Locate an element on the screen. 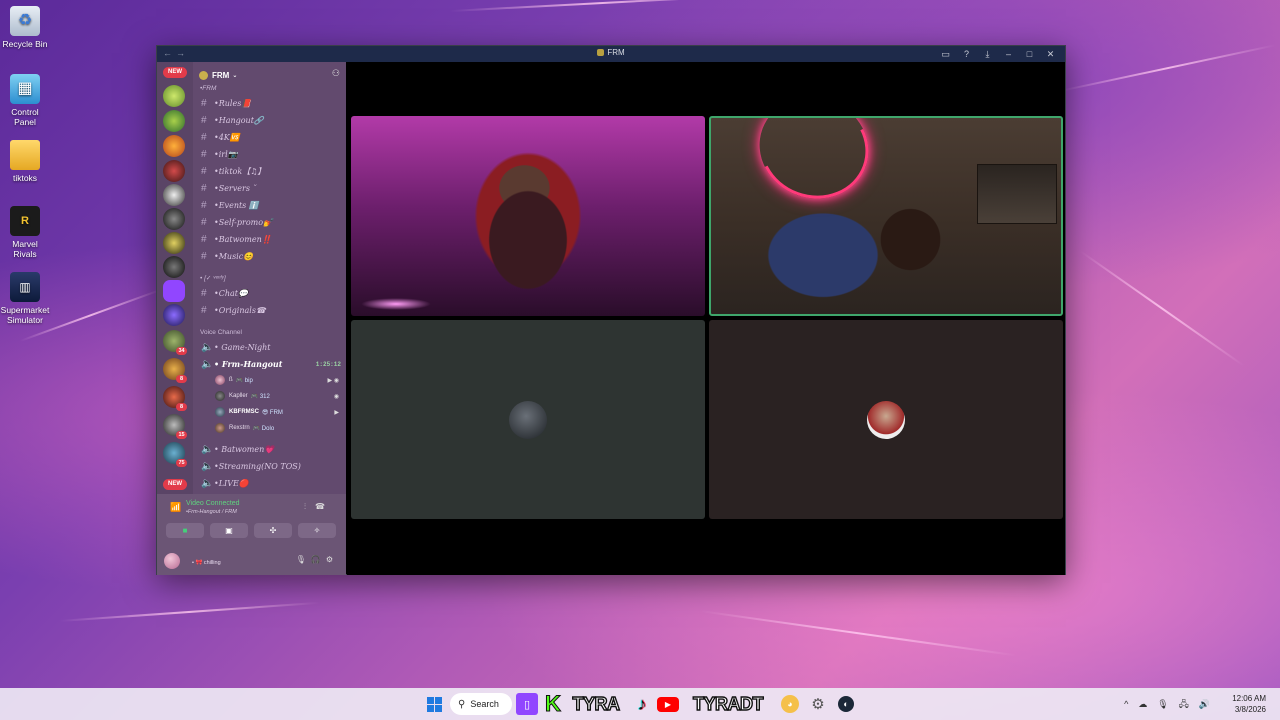  brand-label: TYRADT is located at coordinates (728, 703).